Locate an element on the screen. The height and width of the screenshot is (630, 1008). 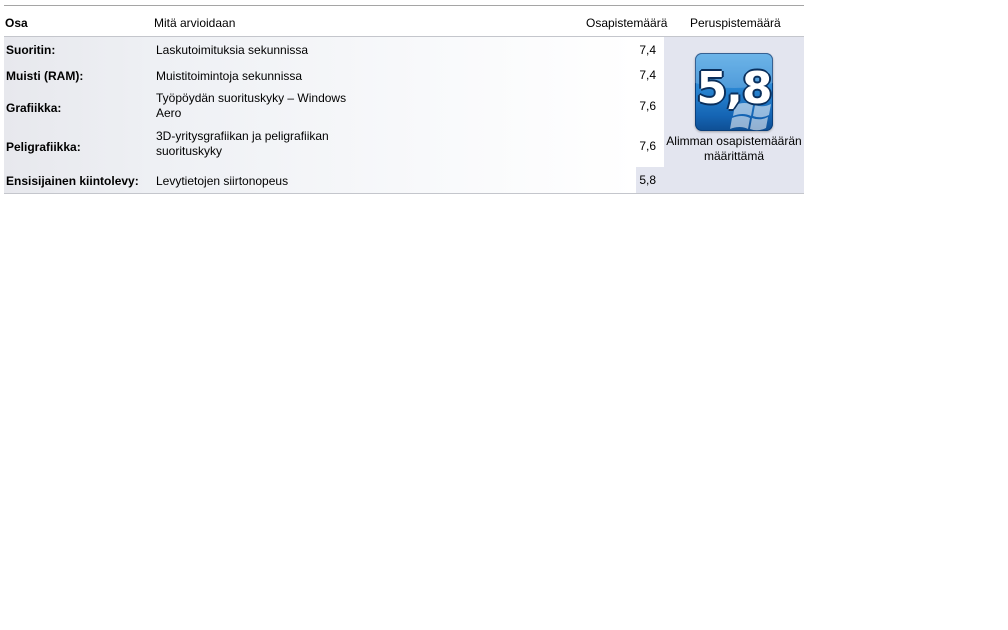
component-label: Grafiikka: is located at coordinates (34, 108).